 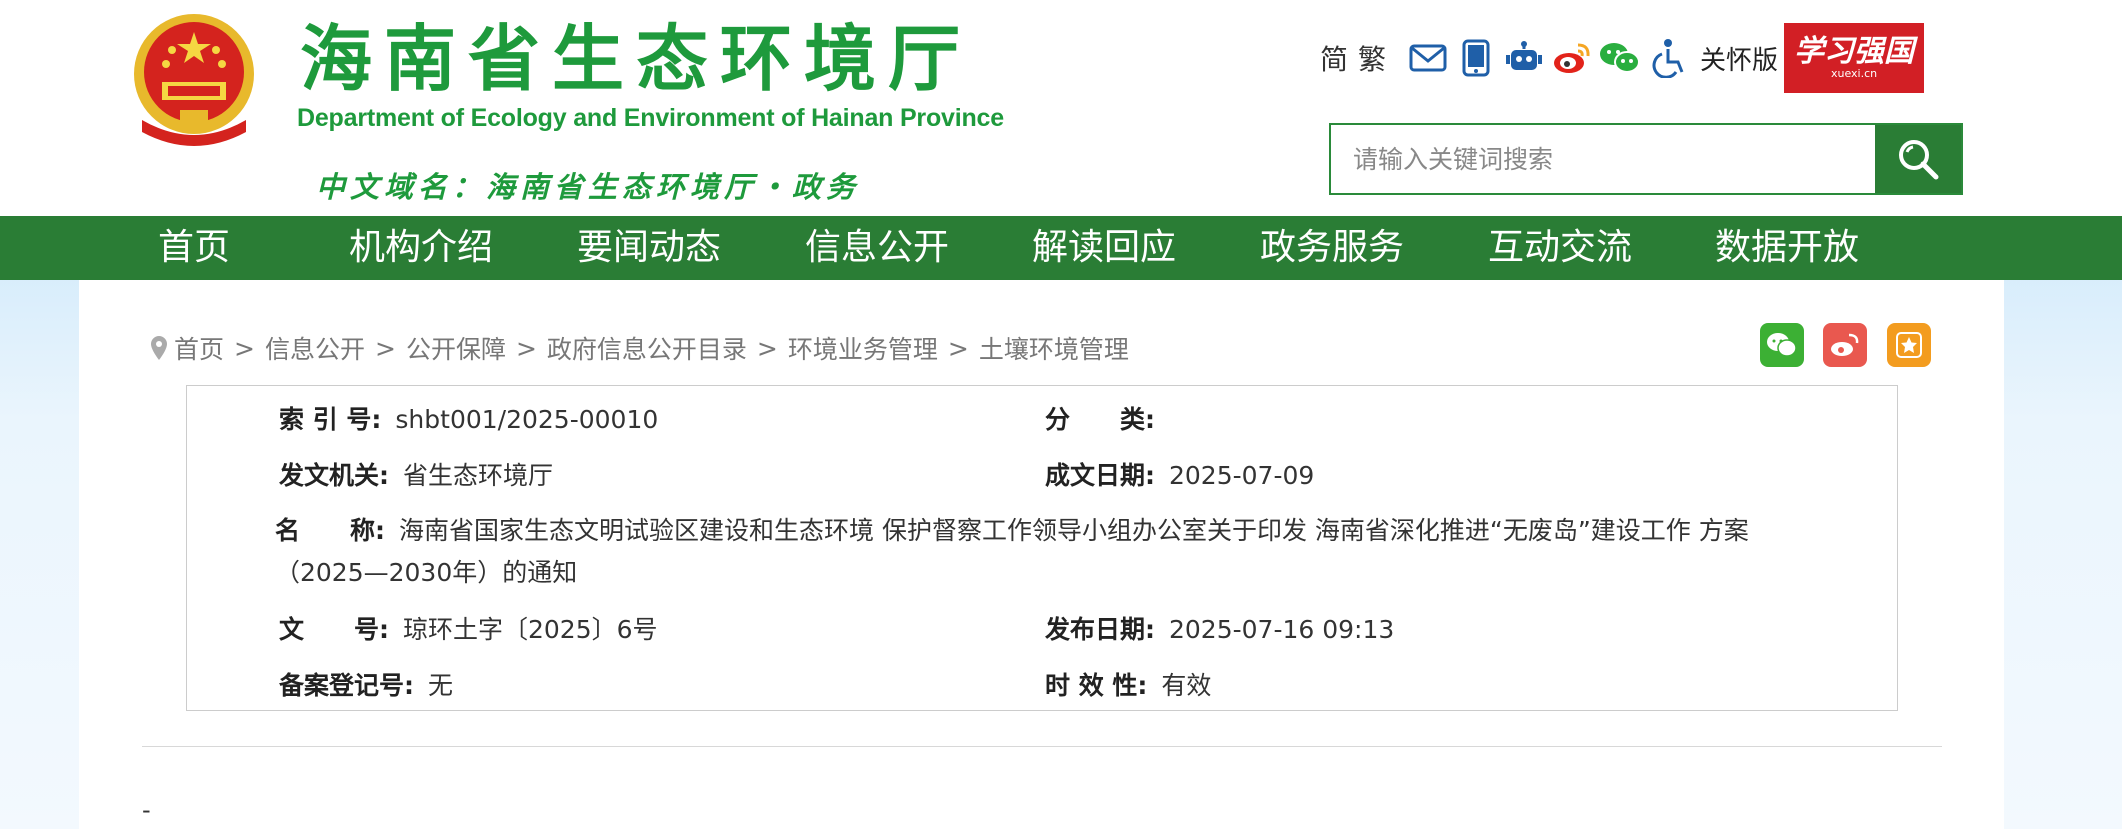 I want to click on weibo-icon, so click(x=1572, y=58).